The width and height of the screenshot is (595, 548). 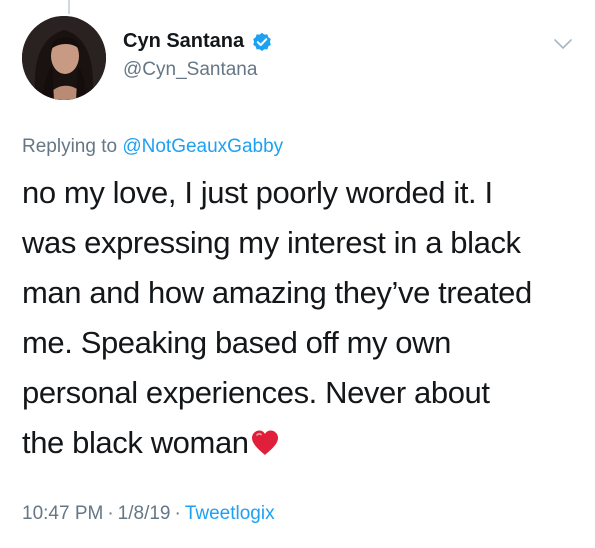 I want to click on author-handle: @Cyn_Santana, so click(x=190, y=70).